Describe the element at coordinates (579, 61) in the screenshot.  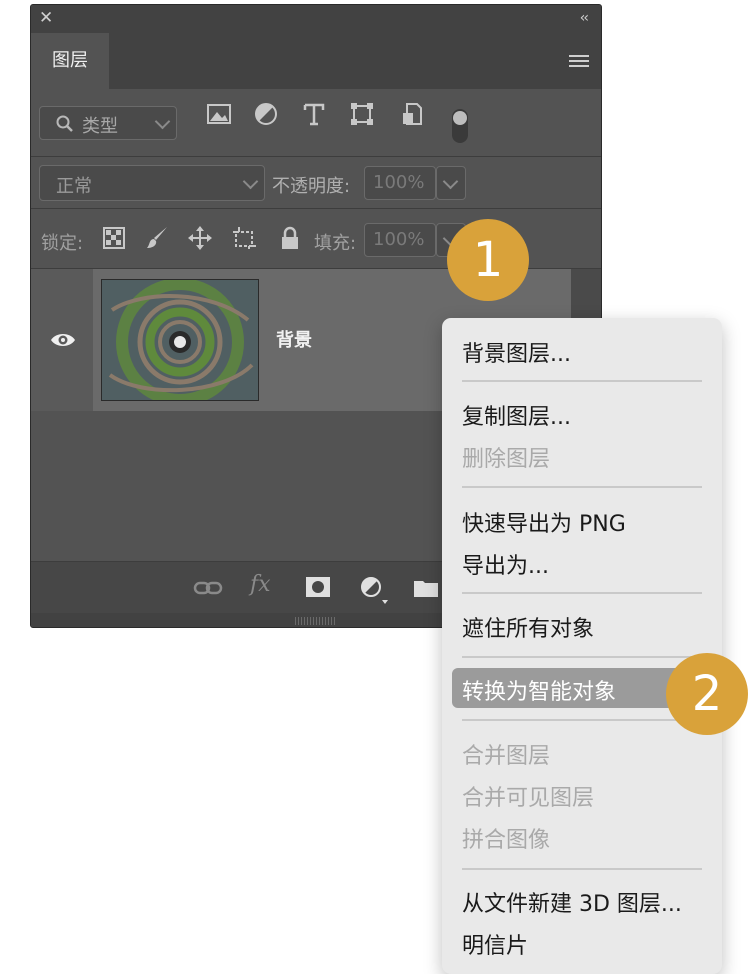
I see `panel-menu-icon` at that location.